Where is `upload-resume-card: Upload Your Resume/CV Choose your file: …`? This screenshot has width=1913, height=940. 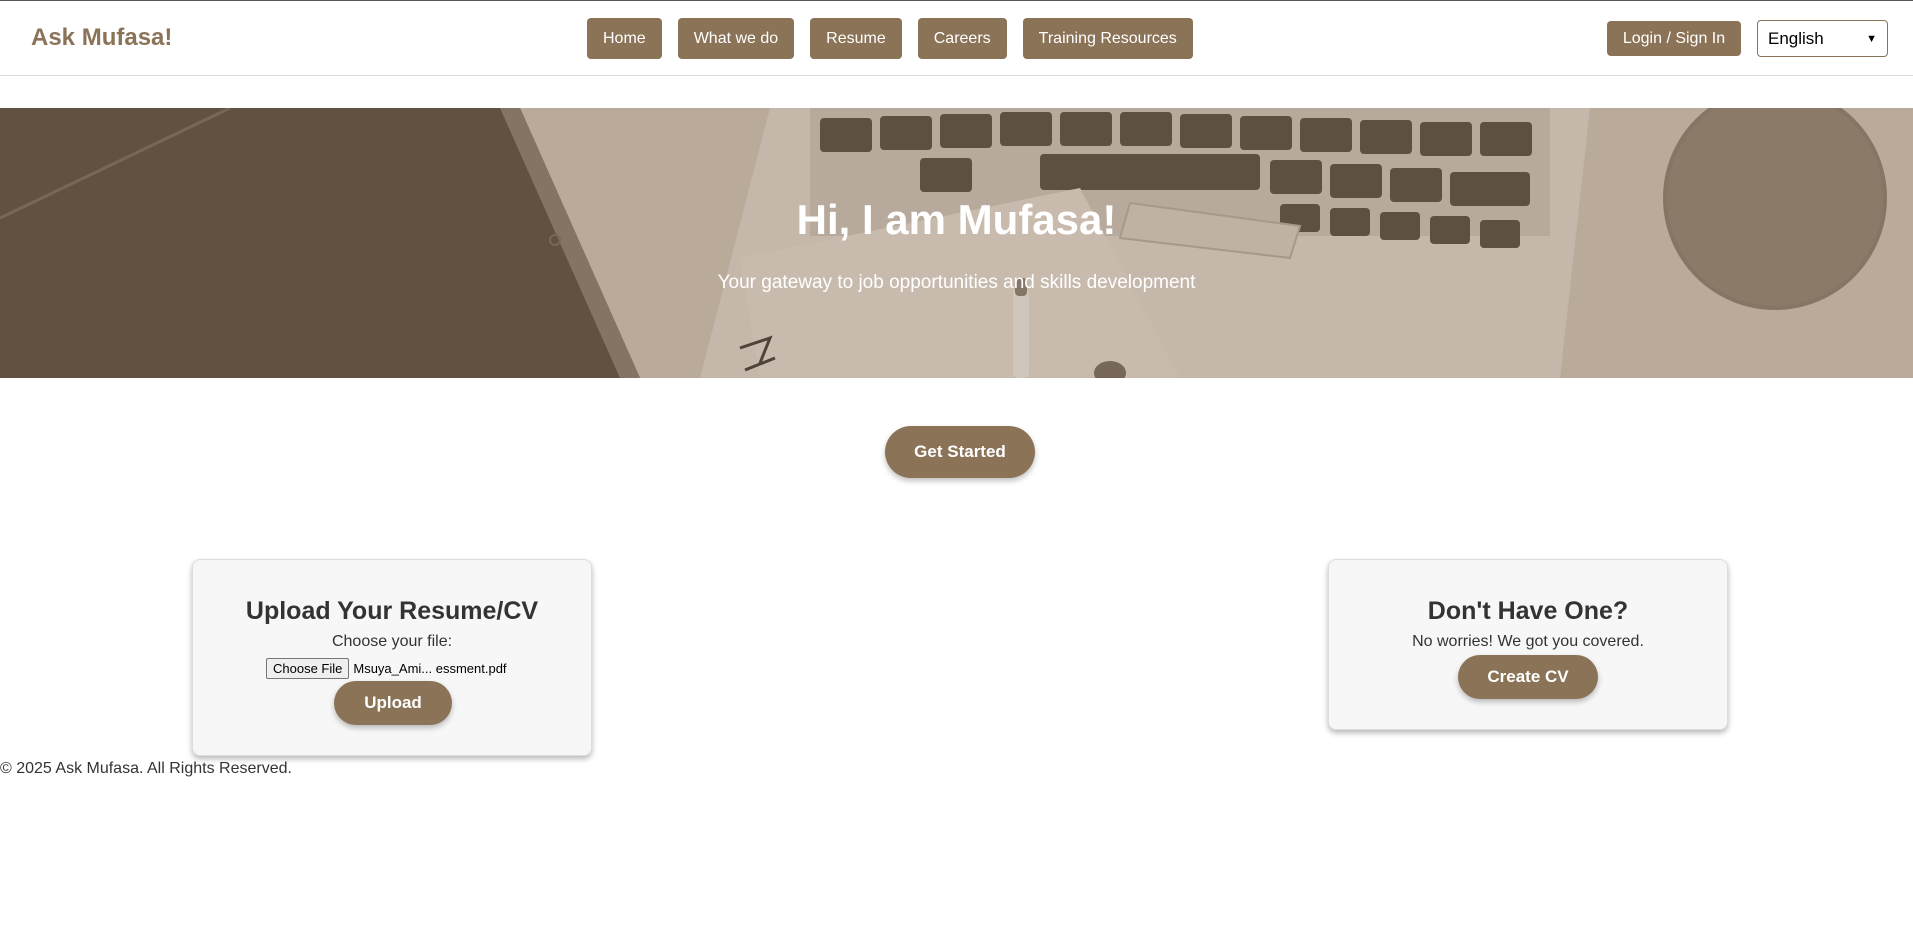
upload-resume-card: Upload Your Resume/CV Choose your file: … is located at coordinates (392, 657).